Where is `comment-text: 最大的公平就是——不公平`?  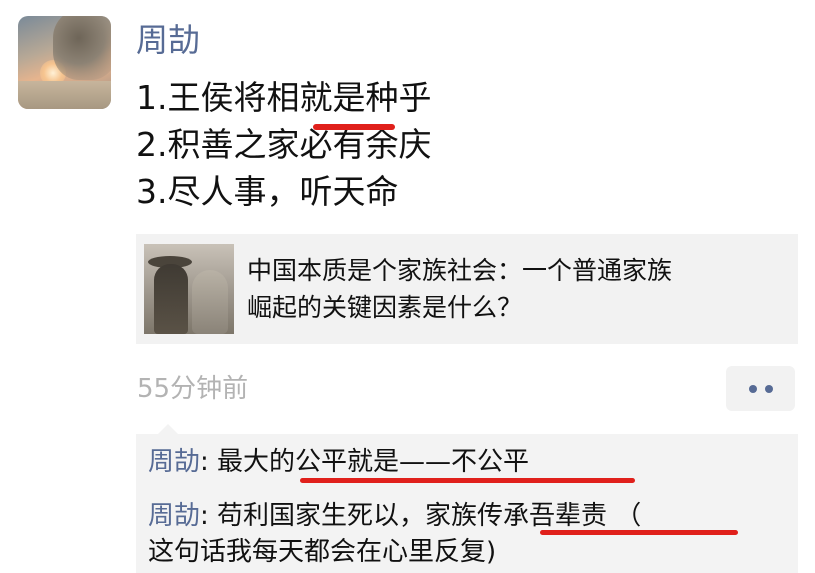 comment-text: 最大的公平就是——不公平 is located at coordinates (373, 462).